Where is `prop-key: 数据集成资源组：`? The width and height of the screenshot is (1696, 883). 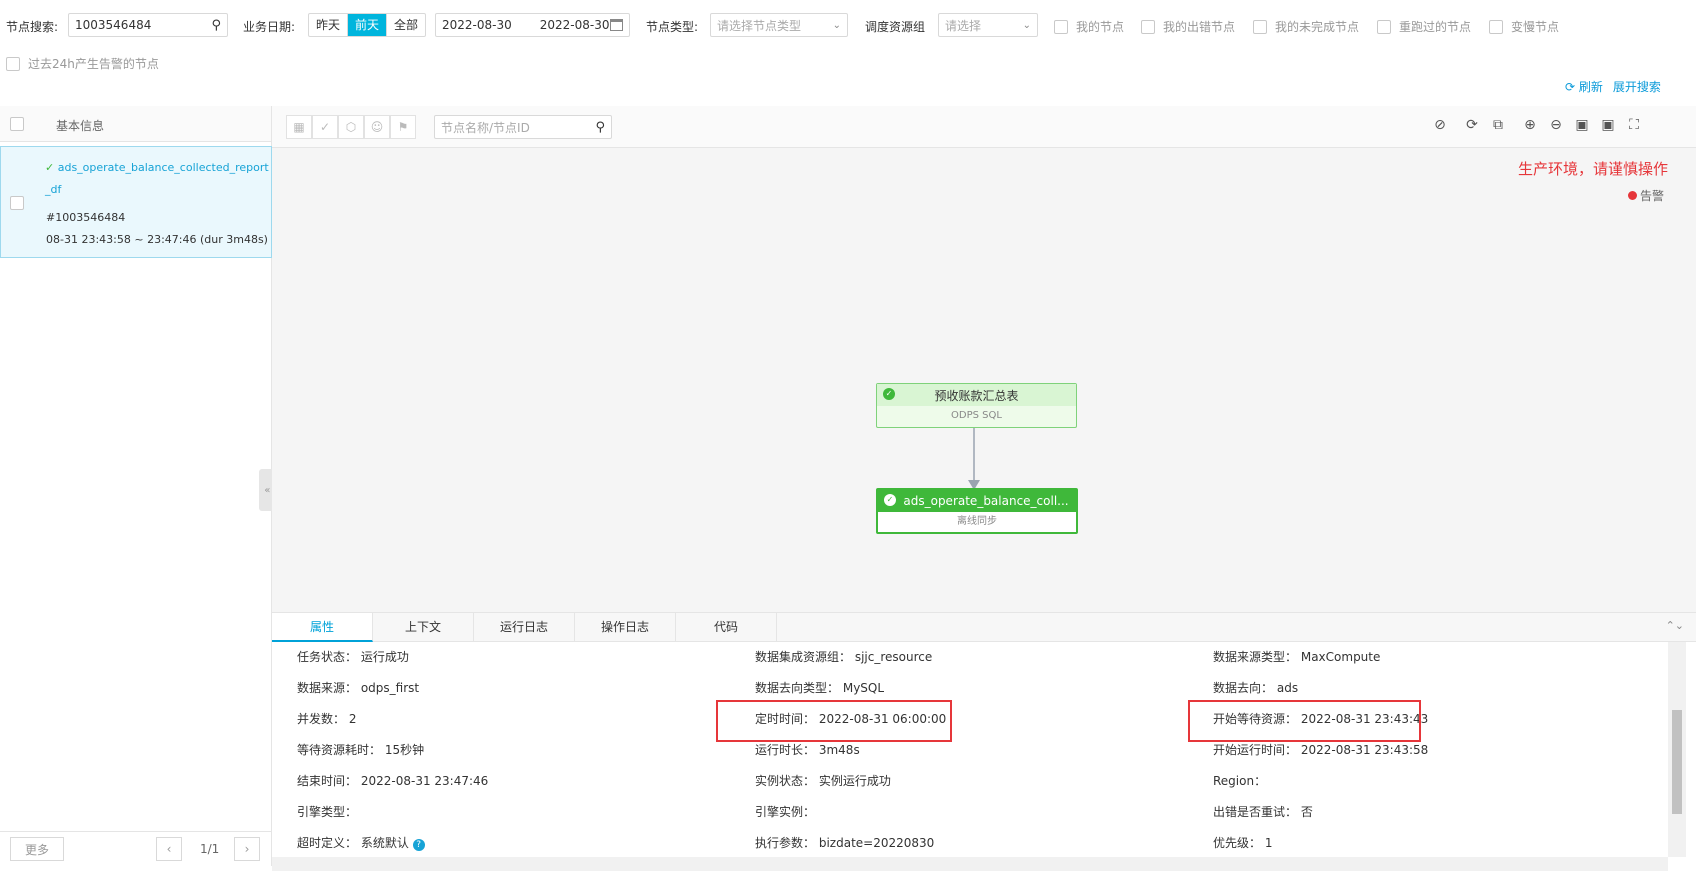
prop-key: 数据集成资源组： is located at coordinates (803, 657).